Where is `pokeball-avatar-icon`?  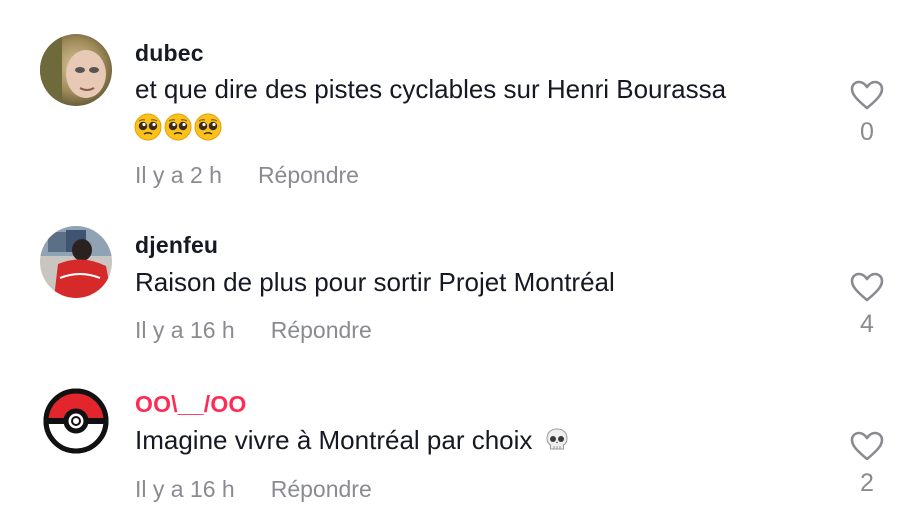 pokeball-avatar-icon is located at coordinates (76, 421).